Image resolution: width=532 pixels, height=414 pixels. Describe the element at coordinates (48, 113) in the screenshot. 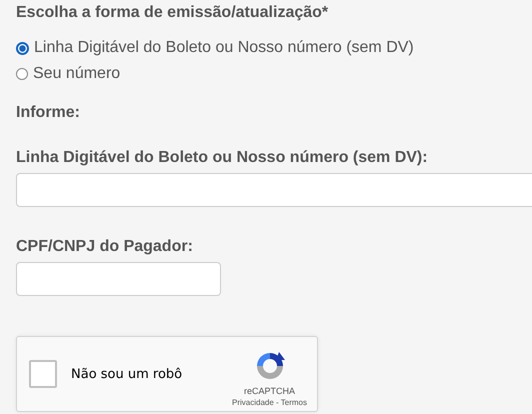

I see `section-label: Informe:` at that location.